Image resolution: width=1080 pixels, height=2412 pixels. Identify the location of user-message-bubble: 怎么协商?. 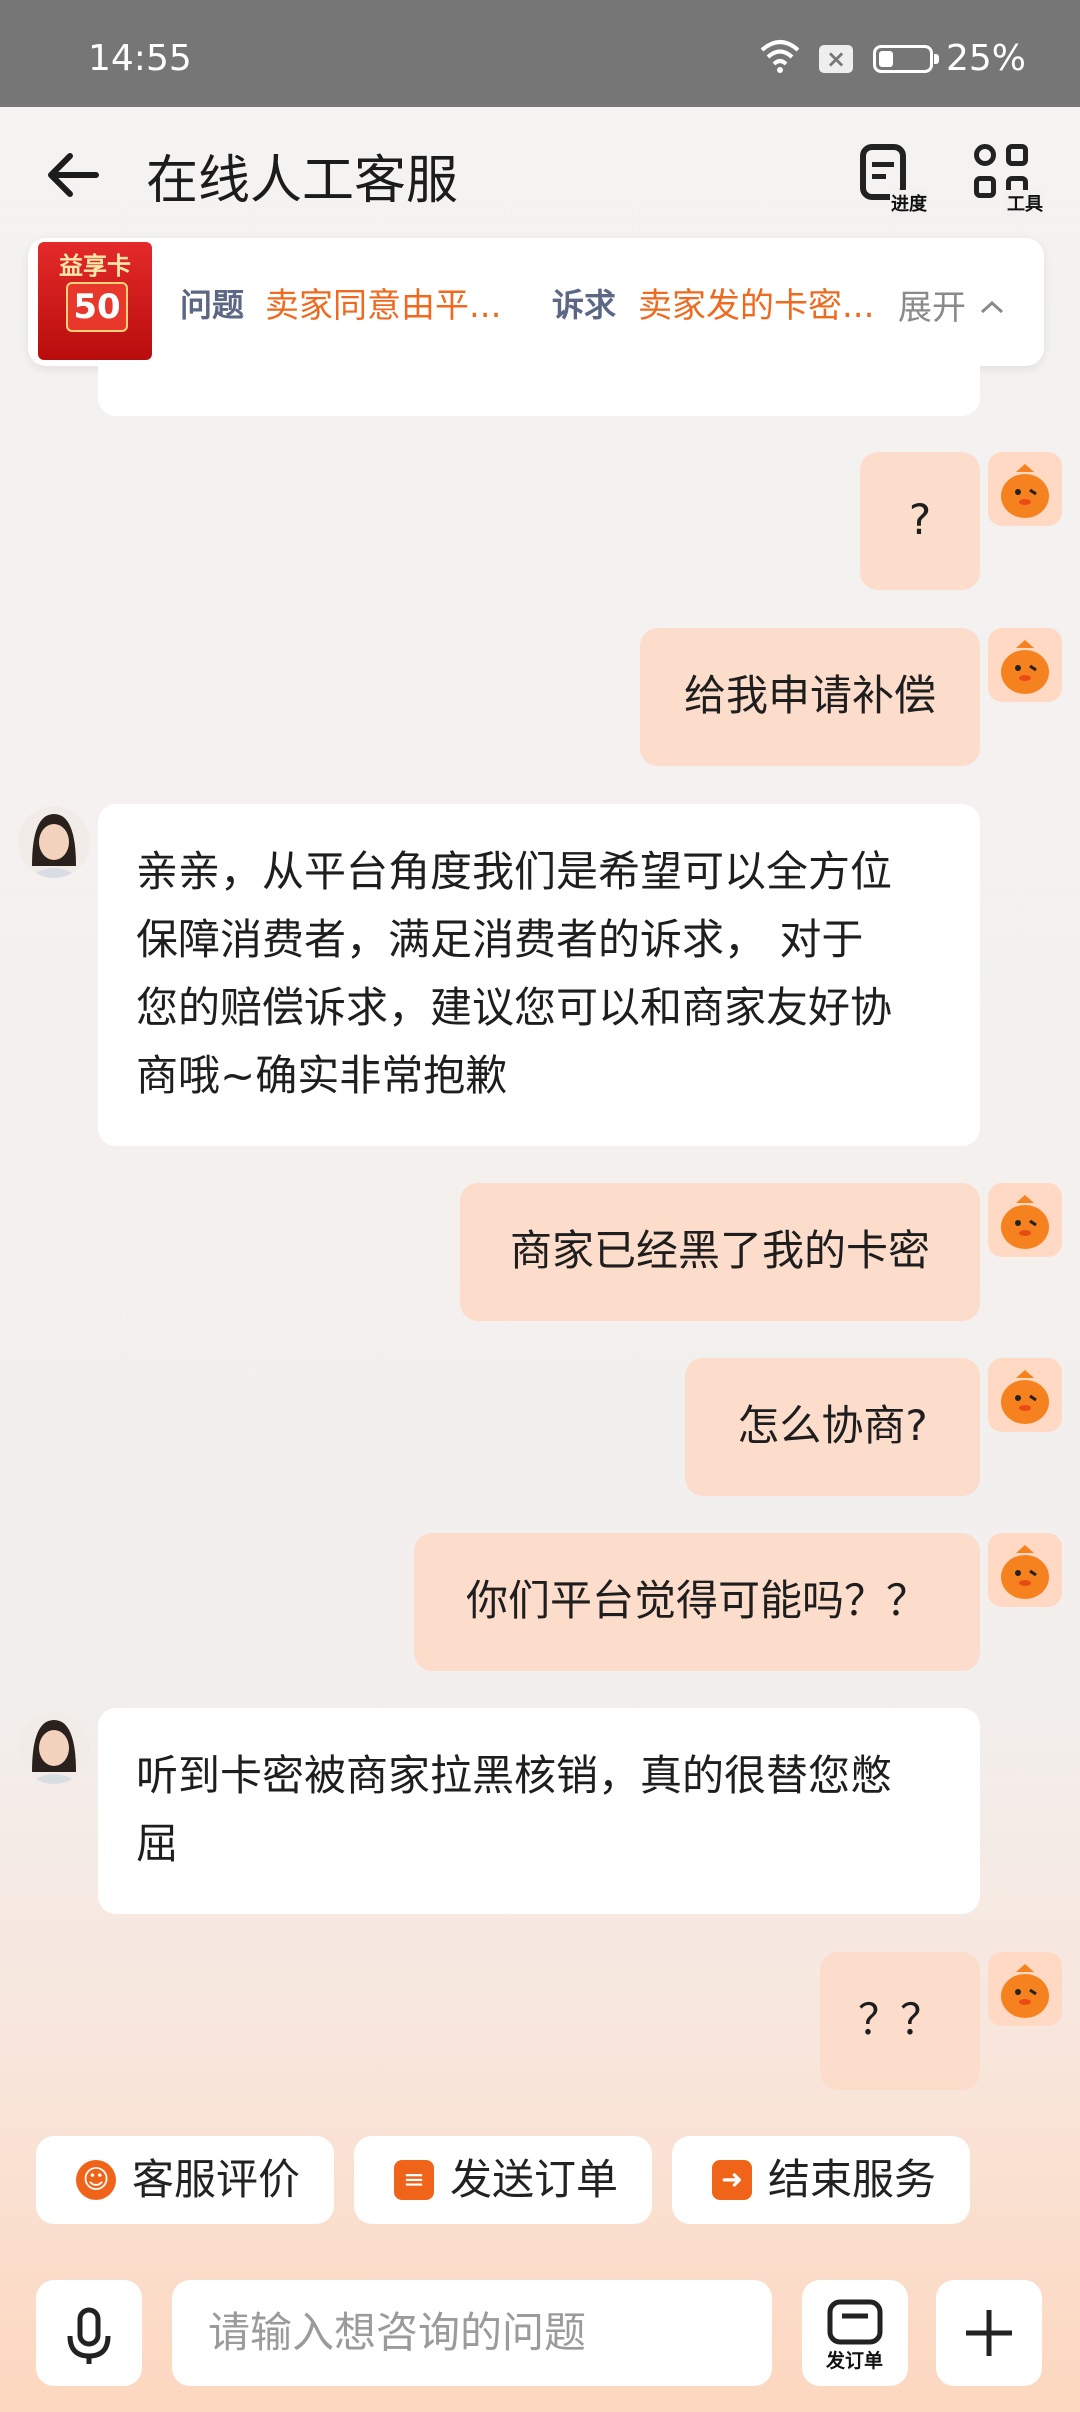
(832, 1427).